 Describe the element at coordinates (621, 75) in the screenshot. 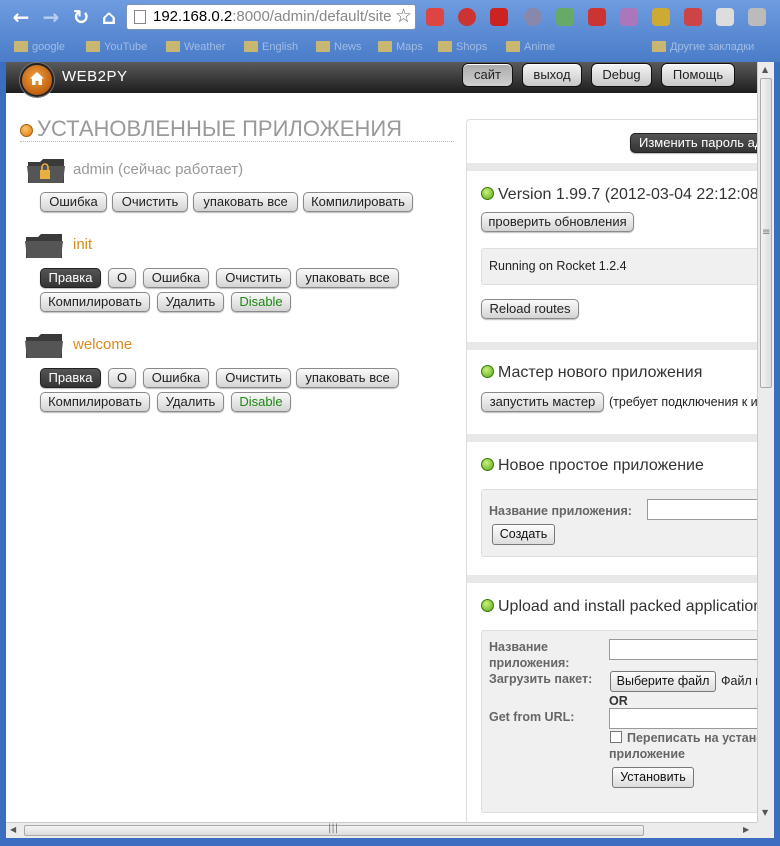

I see `nav-debug-button: Debug` at that location.